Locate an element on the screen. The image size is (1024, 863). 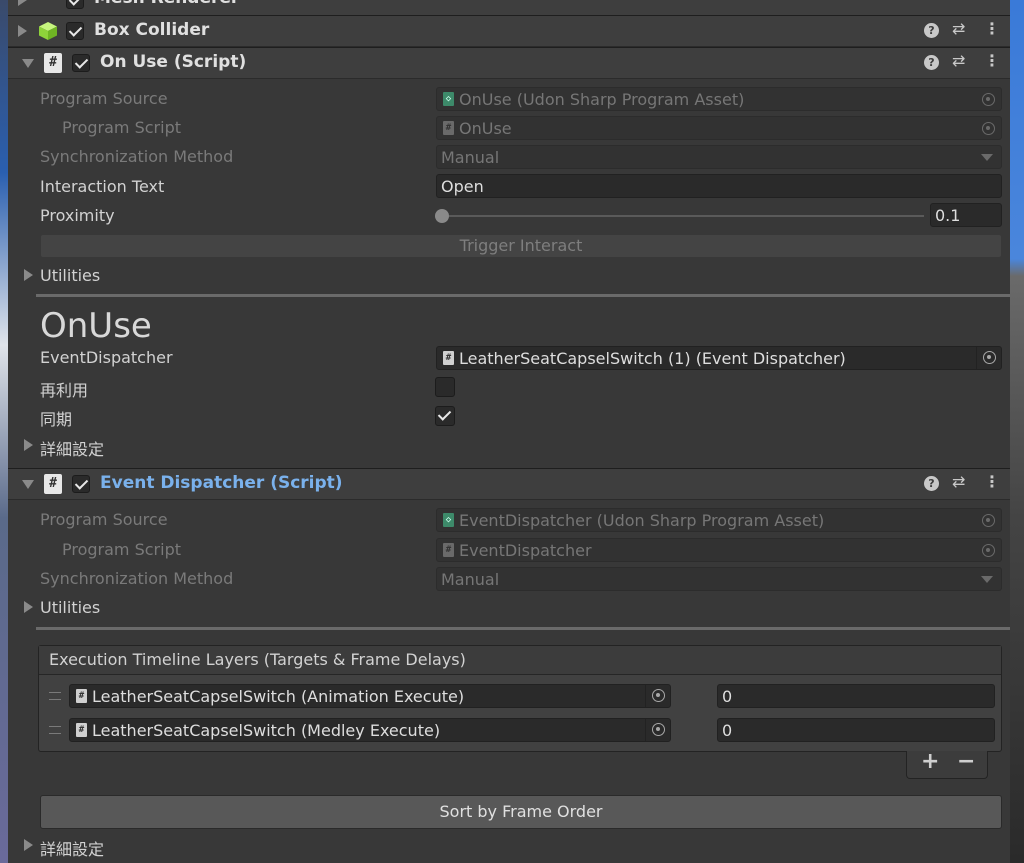
program-source-value: OnUse (Udon Sharp Program Asset) is located at coordinates (602, 99).